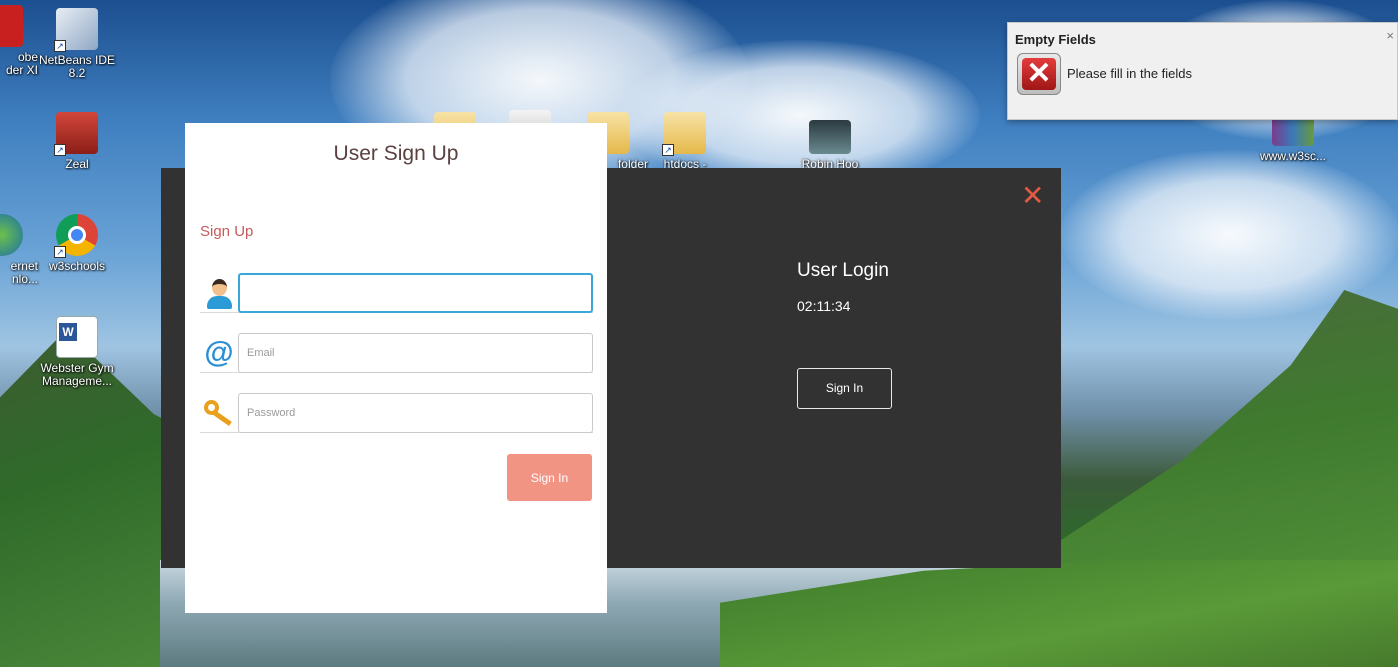  Describe the element at coordinates (1032, 196) in the screenshot. I see `close-icon: ✕` at that location.